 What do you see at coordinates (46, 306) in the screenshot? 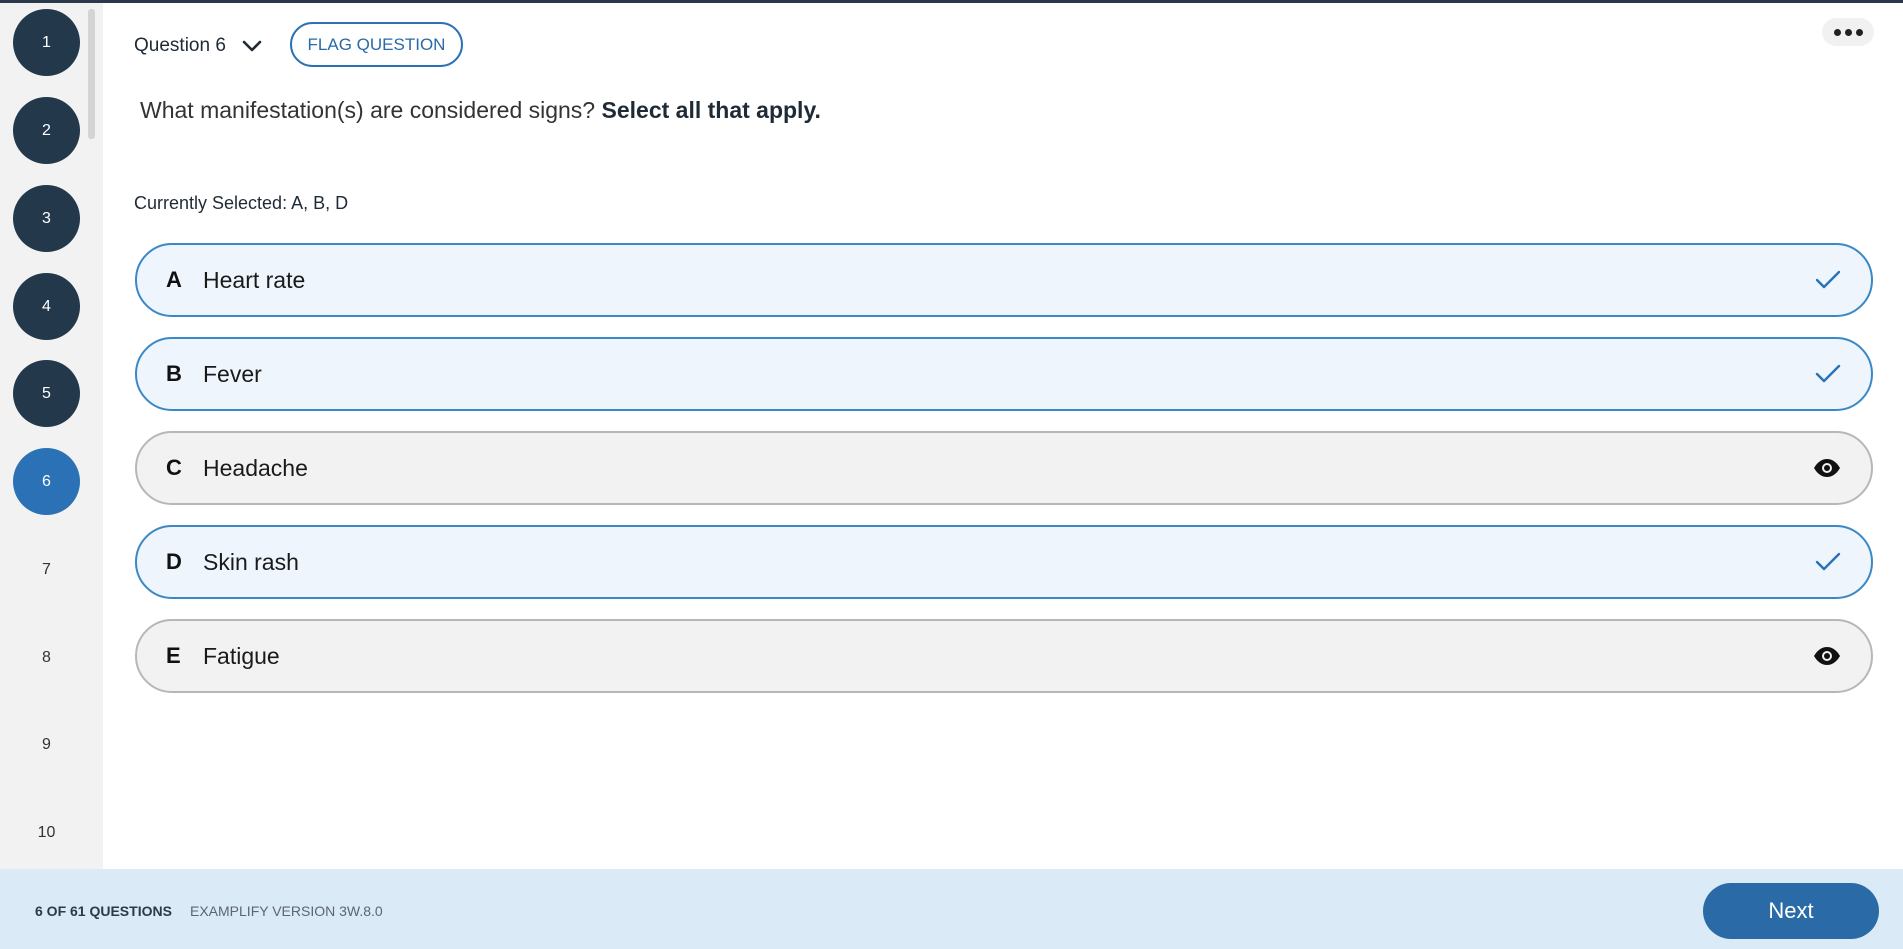
I see `question-nav-4: 4` at bounding box center [46, 306].